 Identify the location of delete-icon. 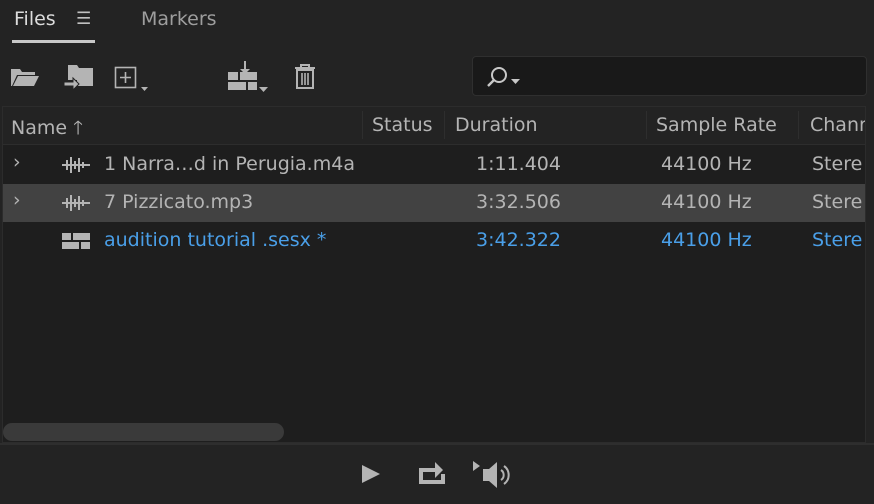
(305, 77).